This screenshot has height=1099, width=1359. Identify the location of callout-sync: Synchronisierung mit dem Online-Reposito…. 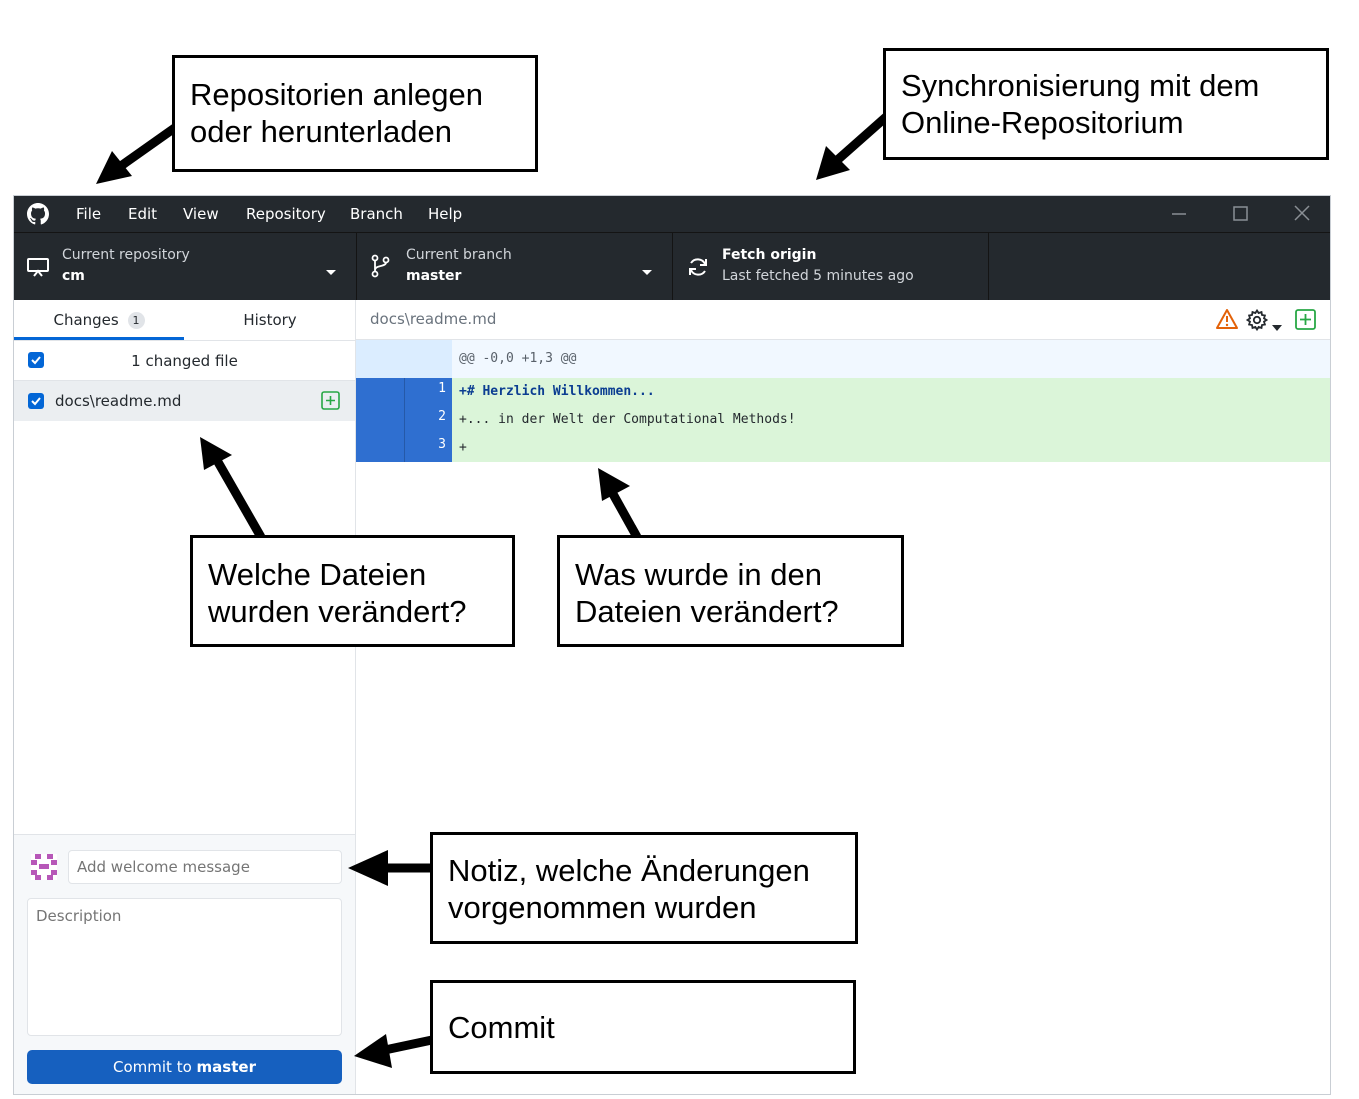
(1106, 104).